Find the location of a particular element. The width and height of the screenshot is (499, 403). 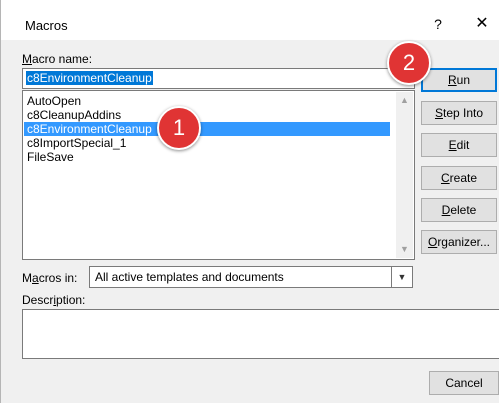

description-label: Description: is located at coordinates (54, 300).